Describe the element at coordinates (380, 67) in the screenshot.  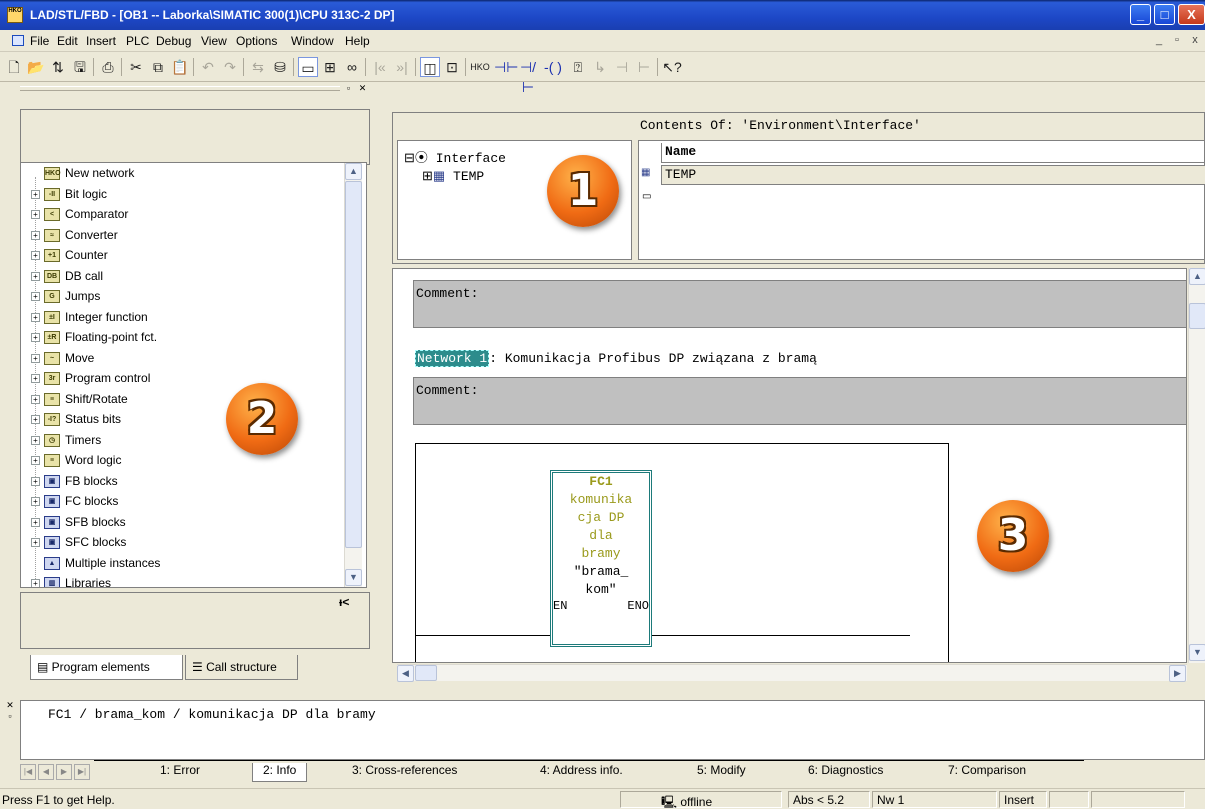
I see `prev-icon: |«` at that location.